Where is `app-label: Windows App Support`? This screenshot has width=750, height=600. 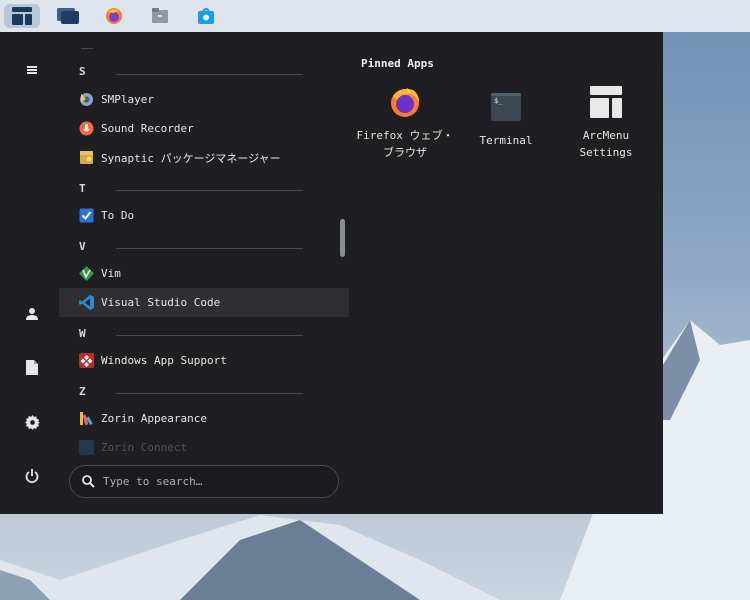 app-label: Windows App Support is located at coordinates (164, 360).